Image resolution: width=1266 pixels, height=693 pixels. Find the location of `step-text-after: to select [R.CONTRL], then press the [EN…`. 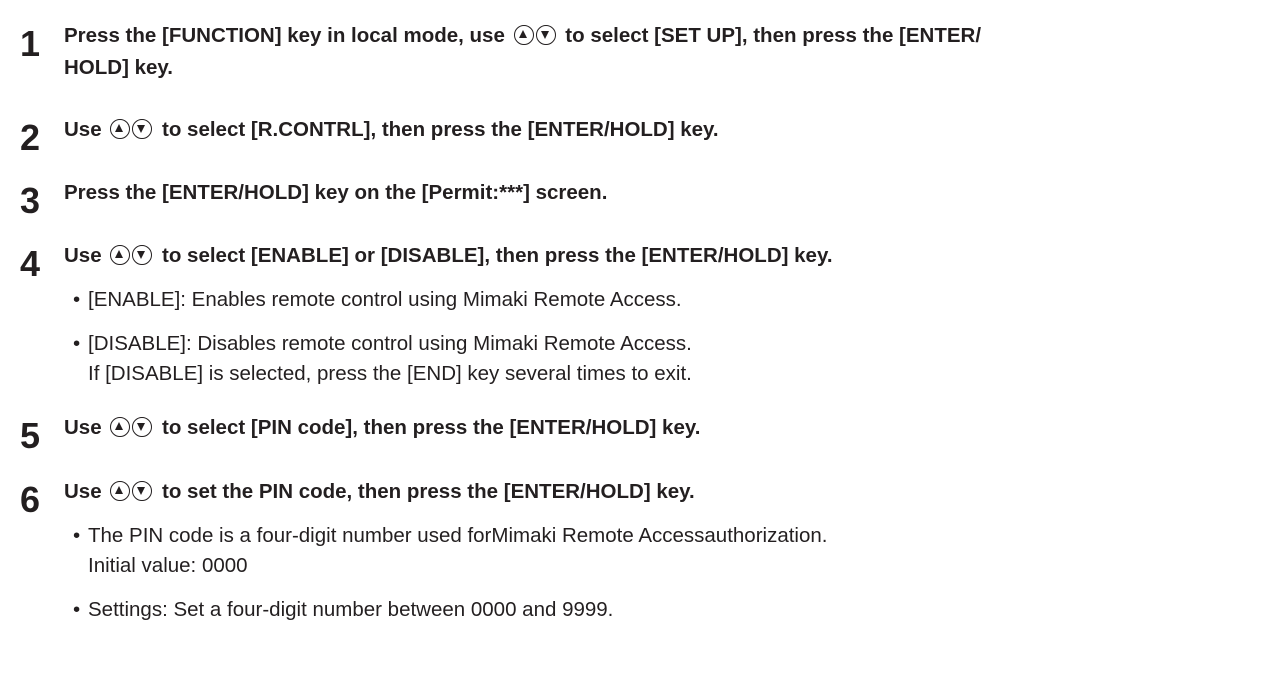

step-text-after: to select [R.CONTRL], then press the [EN… is located at coordinates (440, 129).